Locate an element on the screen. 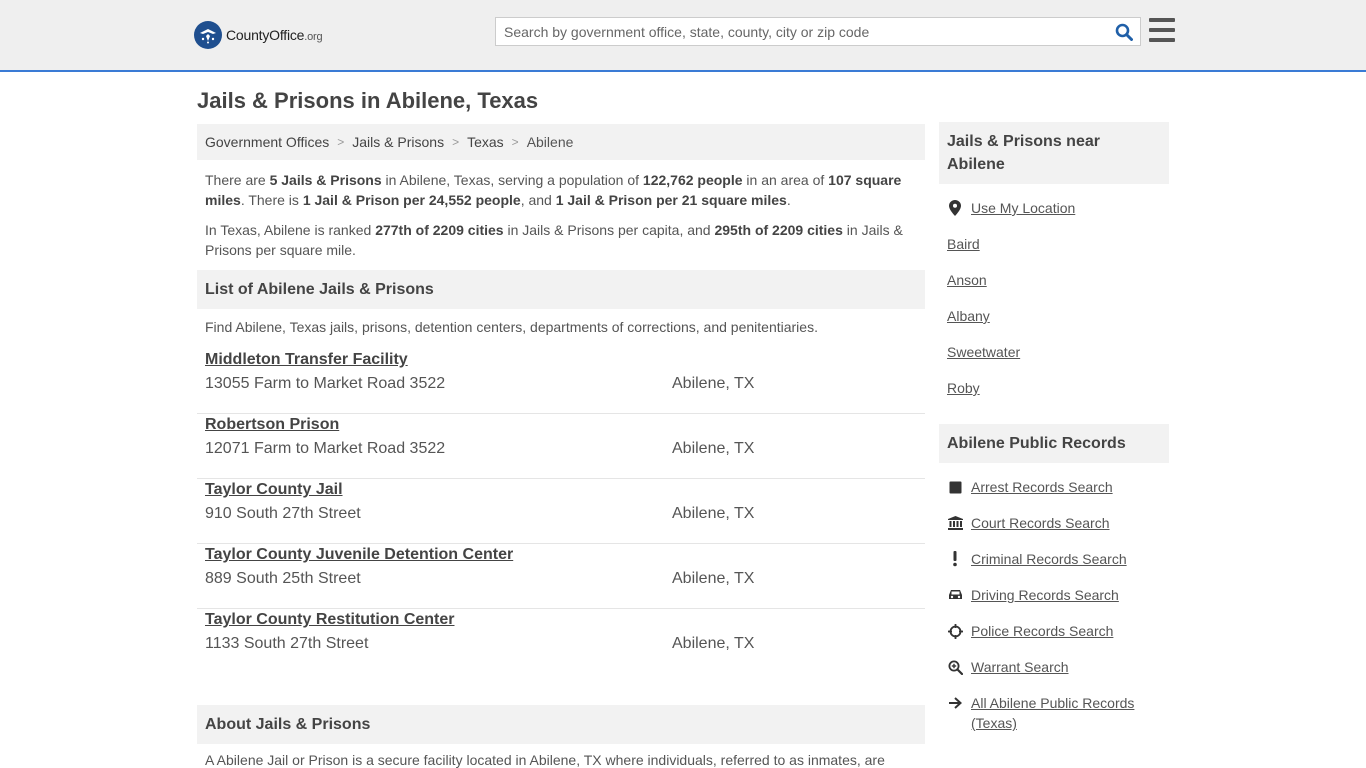 Image resolution: width=1366 pixels, height=768 pixels. facility-address: 889 South 25th Street is located at coordinates (283, 578).